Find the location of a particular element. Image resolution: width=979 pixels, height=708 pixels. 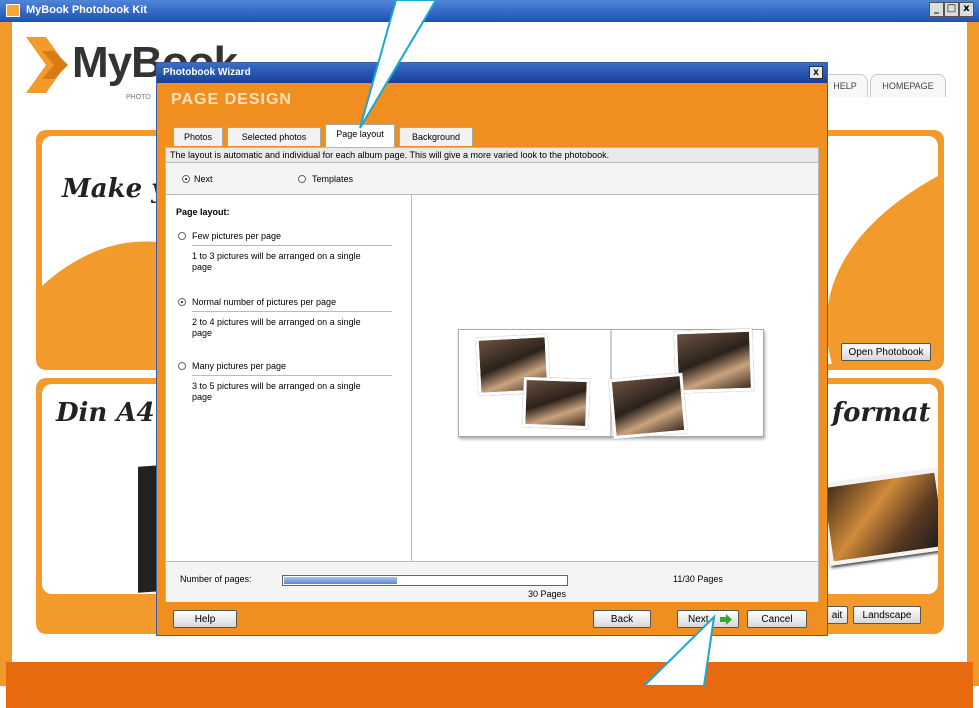

few-pictures-label: Few pictures per page is located at coordinates (237, 236).